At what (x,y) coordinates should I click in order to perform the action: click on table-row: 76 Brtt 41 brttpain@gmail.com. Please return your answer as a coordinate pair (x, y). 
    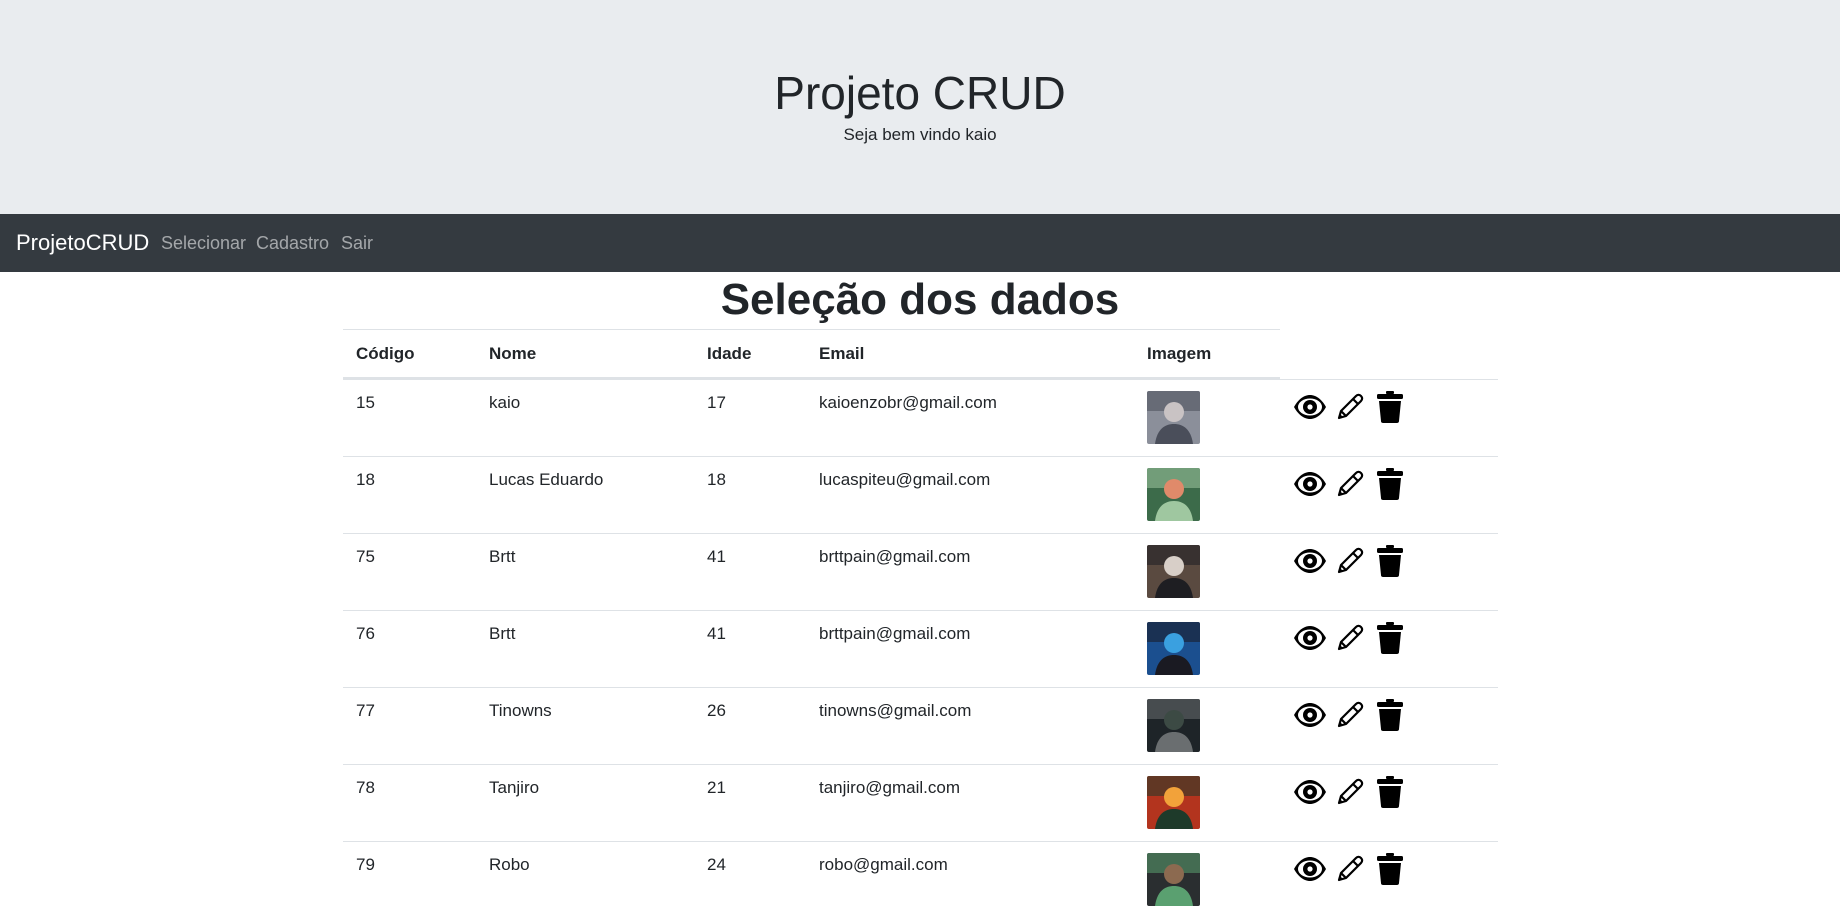
    Looking at the image, I should click on (920, 648).